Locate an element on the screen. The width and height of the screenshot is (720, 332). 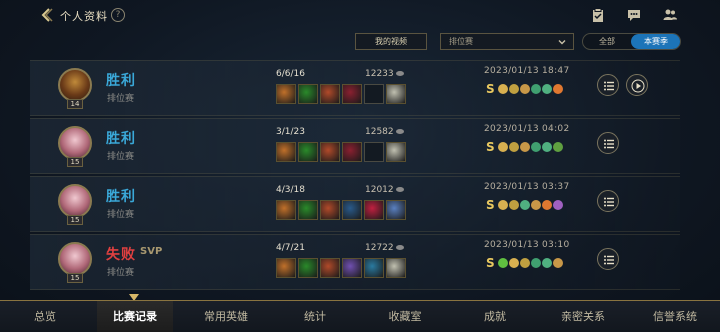
match-date: 2023/01/13 03:10 is located at coordinates (527, 245).